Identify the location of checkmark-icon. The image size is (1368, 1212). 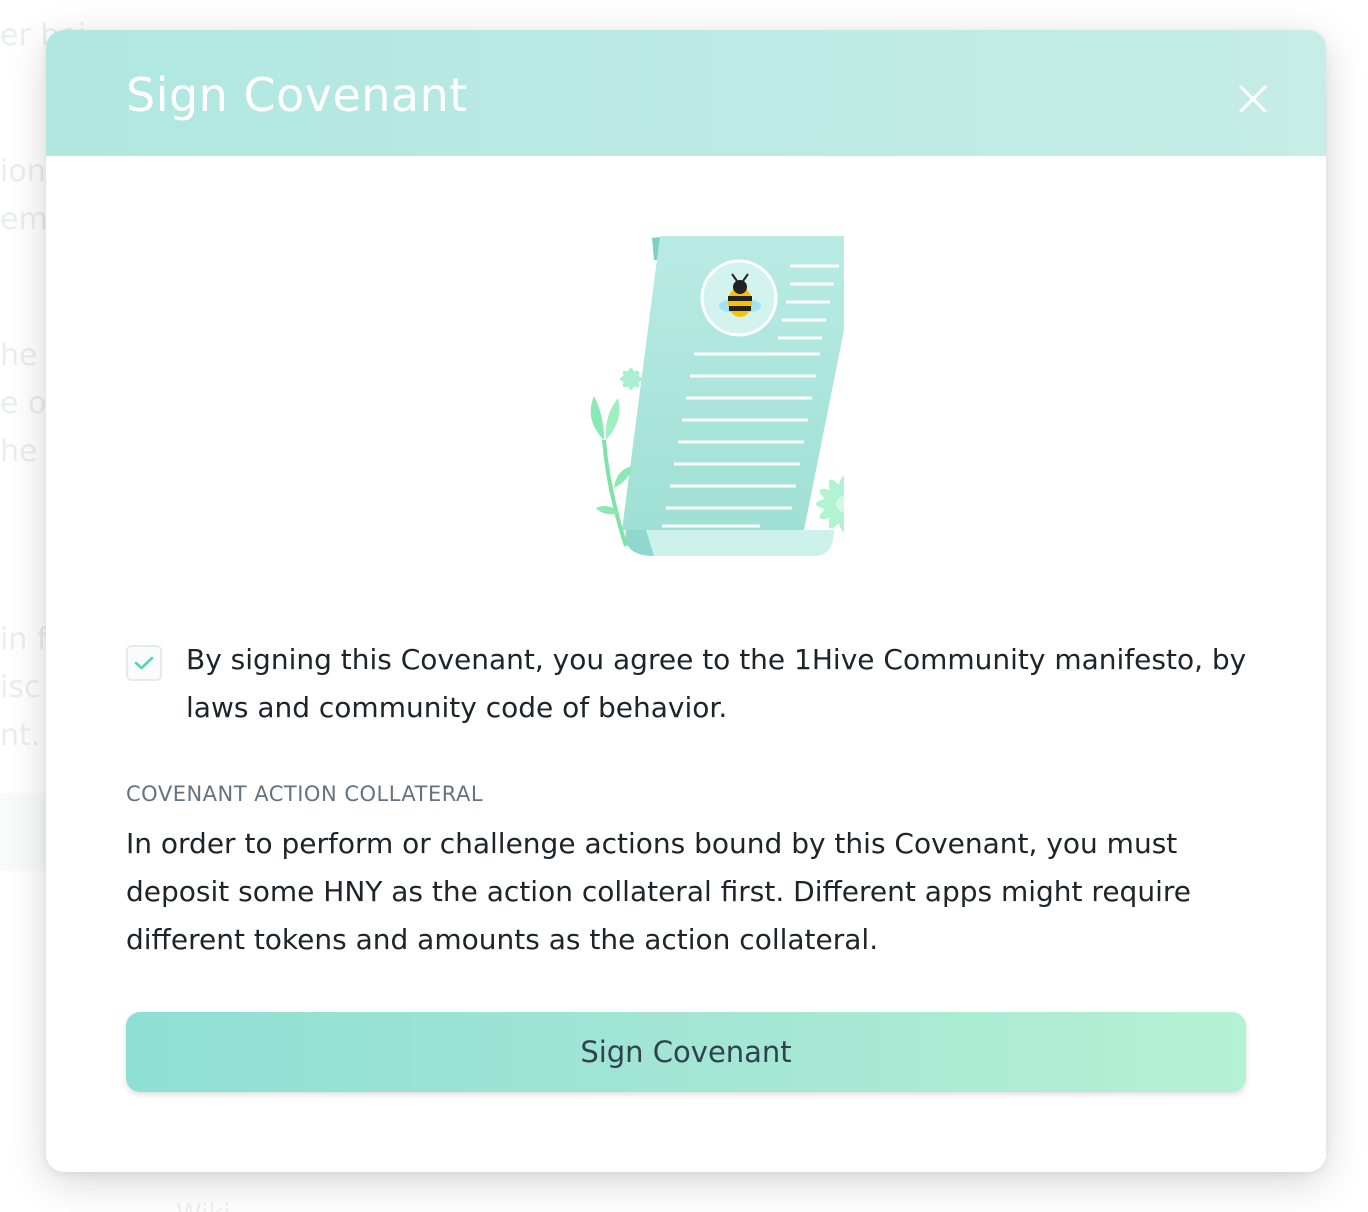
(144, 663).